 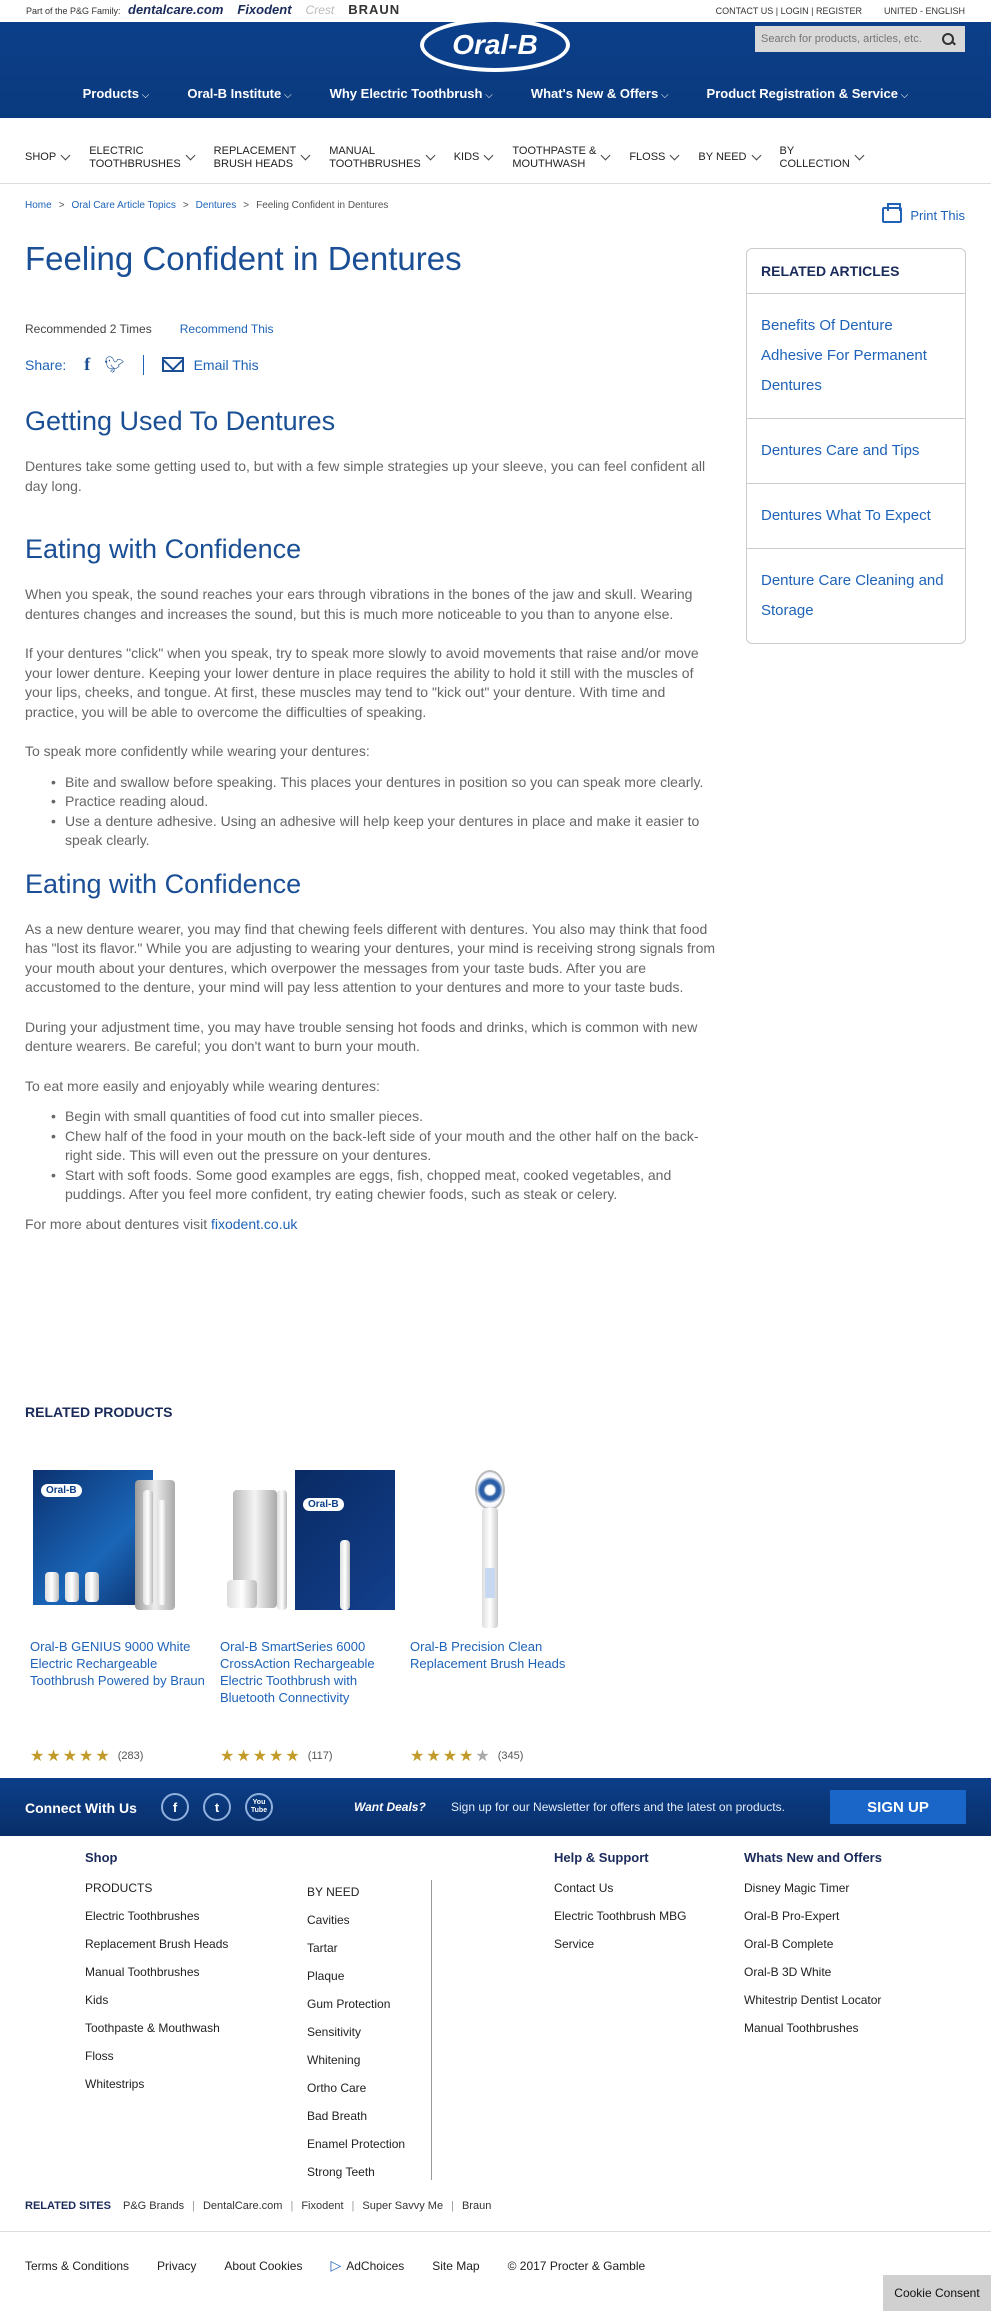 I want to click on footer-link: Oral-B Complete, so click(x=813, y=1944).